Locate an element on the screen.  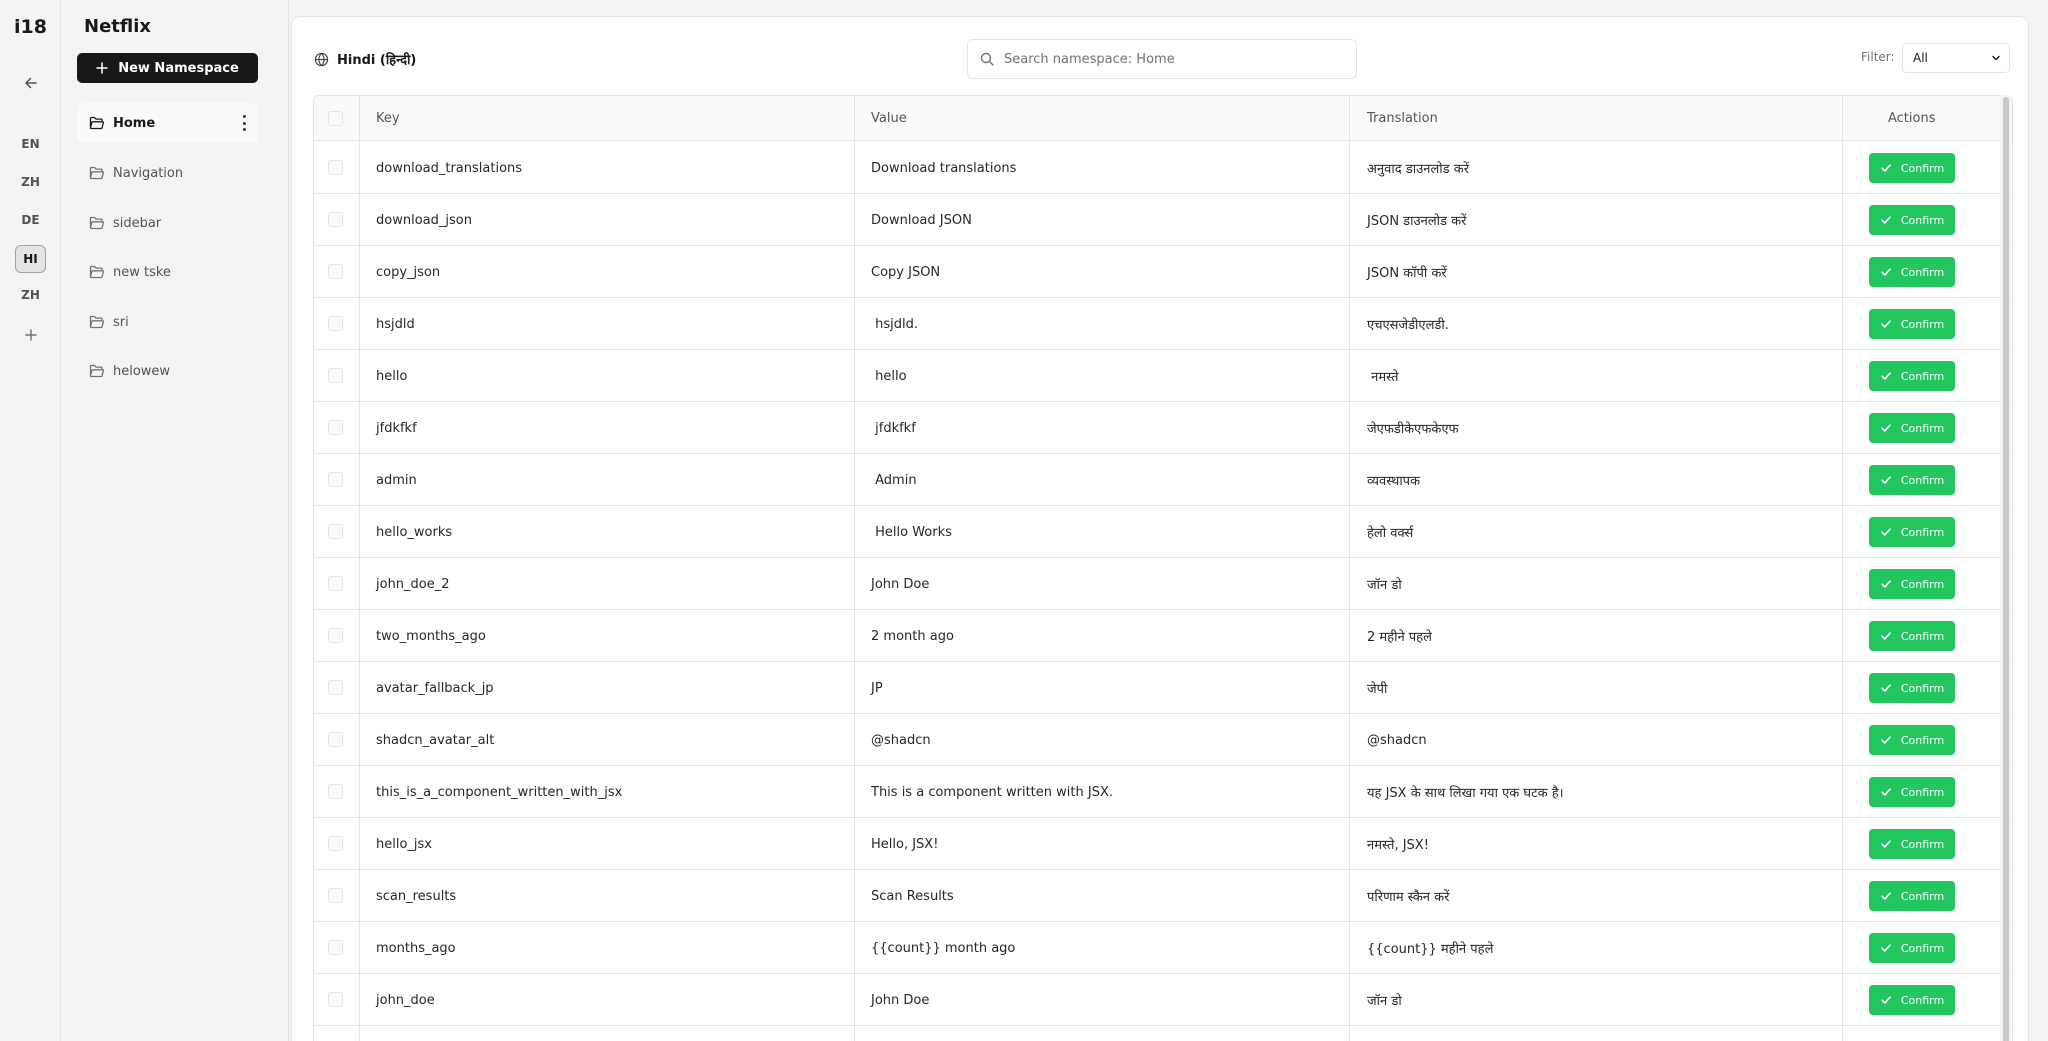
namespace-item-sri: sri is located at coordinates (167, 322).